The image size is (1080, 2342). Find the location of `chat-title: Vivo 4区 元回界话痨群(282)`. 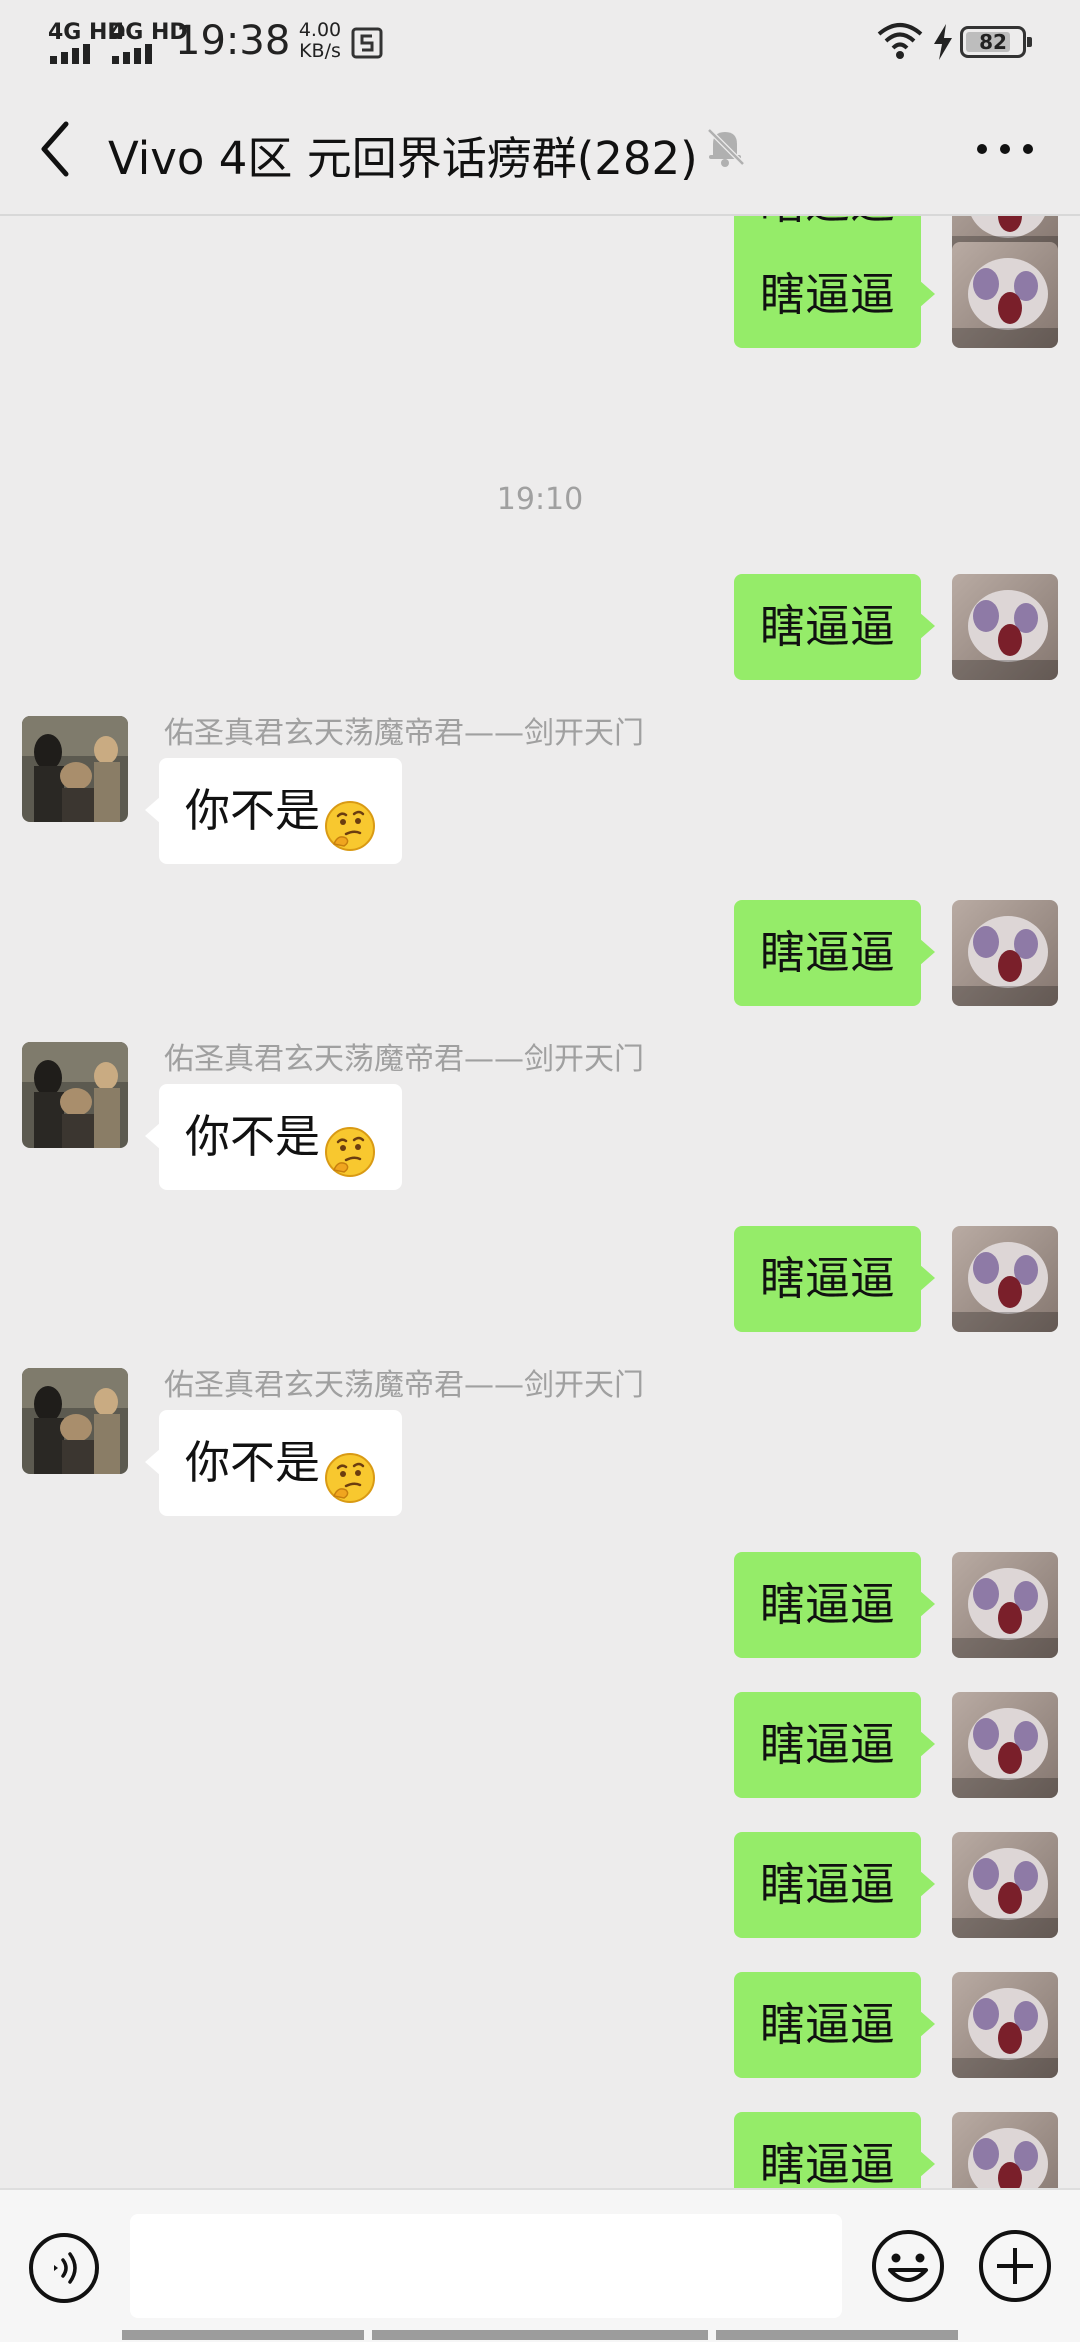

chat-title: Vivo 4区 元回界话痨群(282) is located at coordinates (403, 154).